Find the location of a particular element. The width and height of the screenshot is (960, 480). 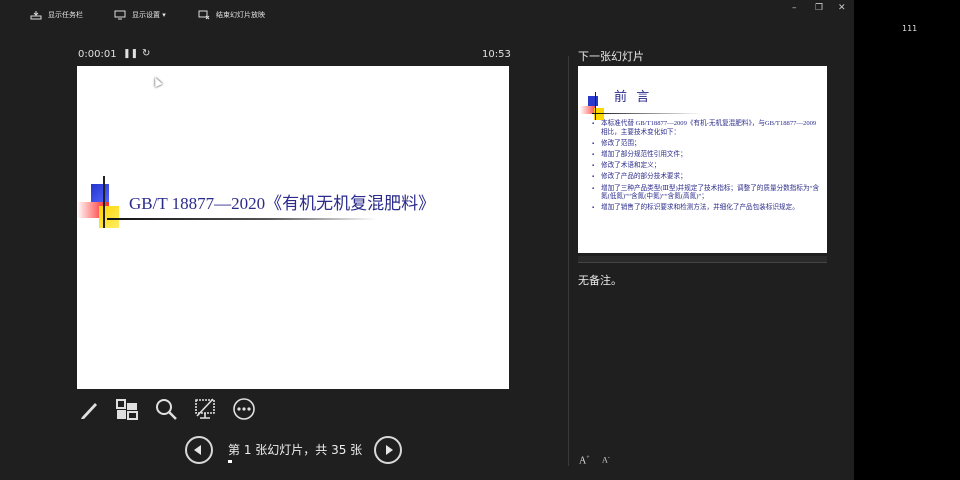

reset-timer-button: ↻ is located at coordinates (146, 53).